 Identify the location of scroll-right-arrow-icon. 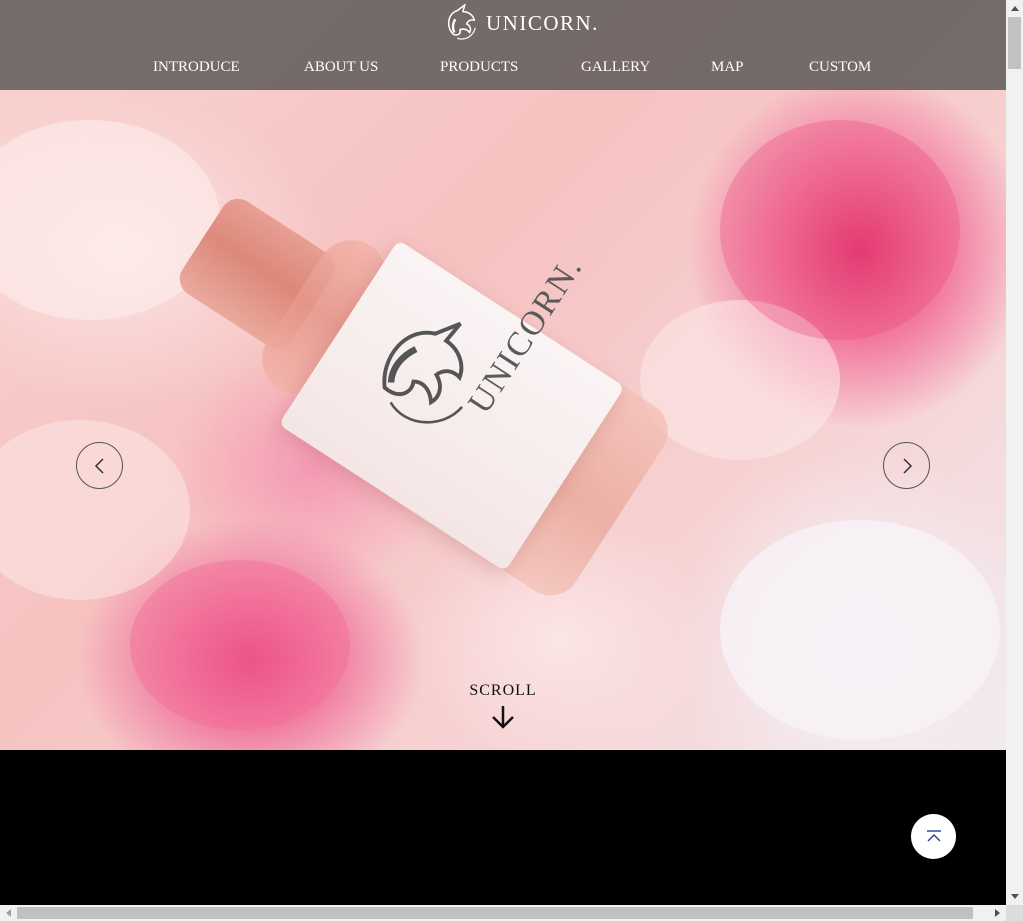
(997, 913).